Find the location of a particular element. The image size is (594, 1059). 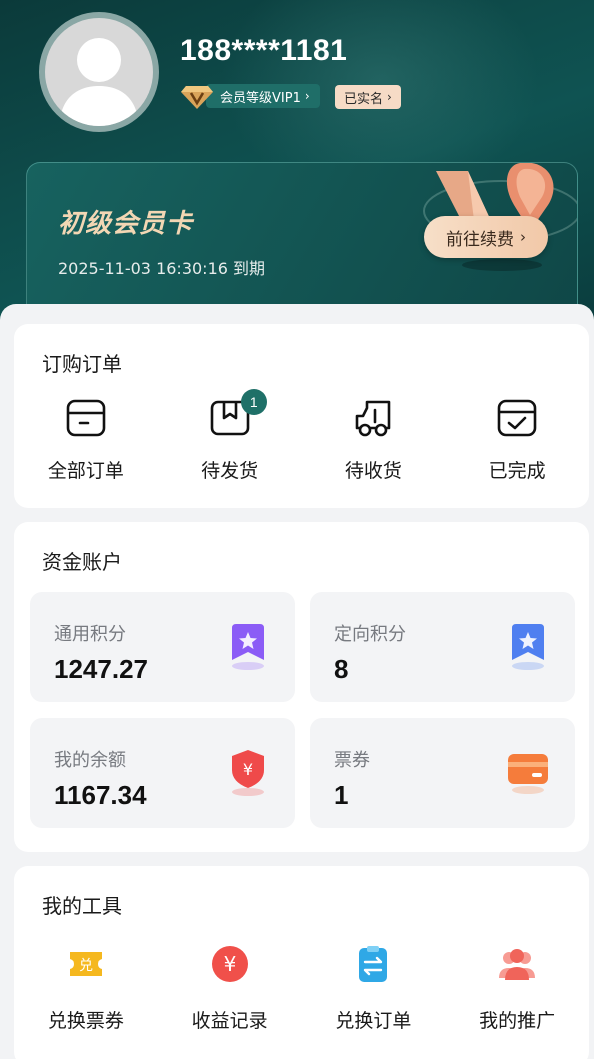

fund-label: 定向积分 is located at coordinates (370, 634).